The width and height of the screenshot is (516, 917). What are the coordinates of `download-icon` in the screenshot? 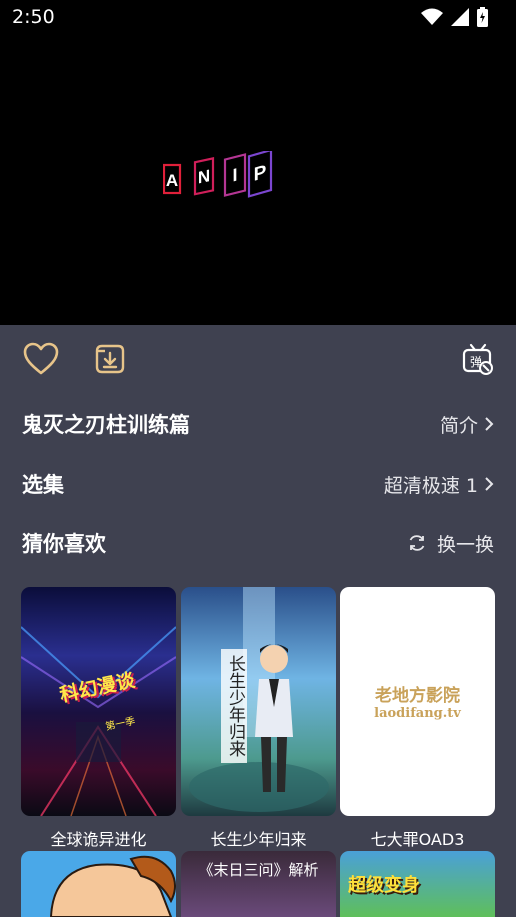 It's located at (110, 359).